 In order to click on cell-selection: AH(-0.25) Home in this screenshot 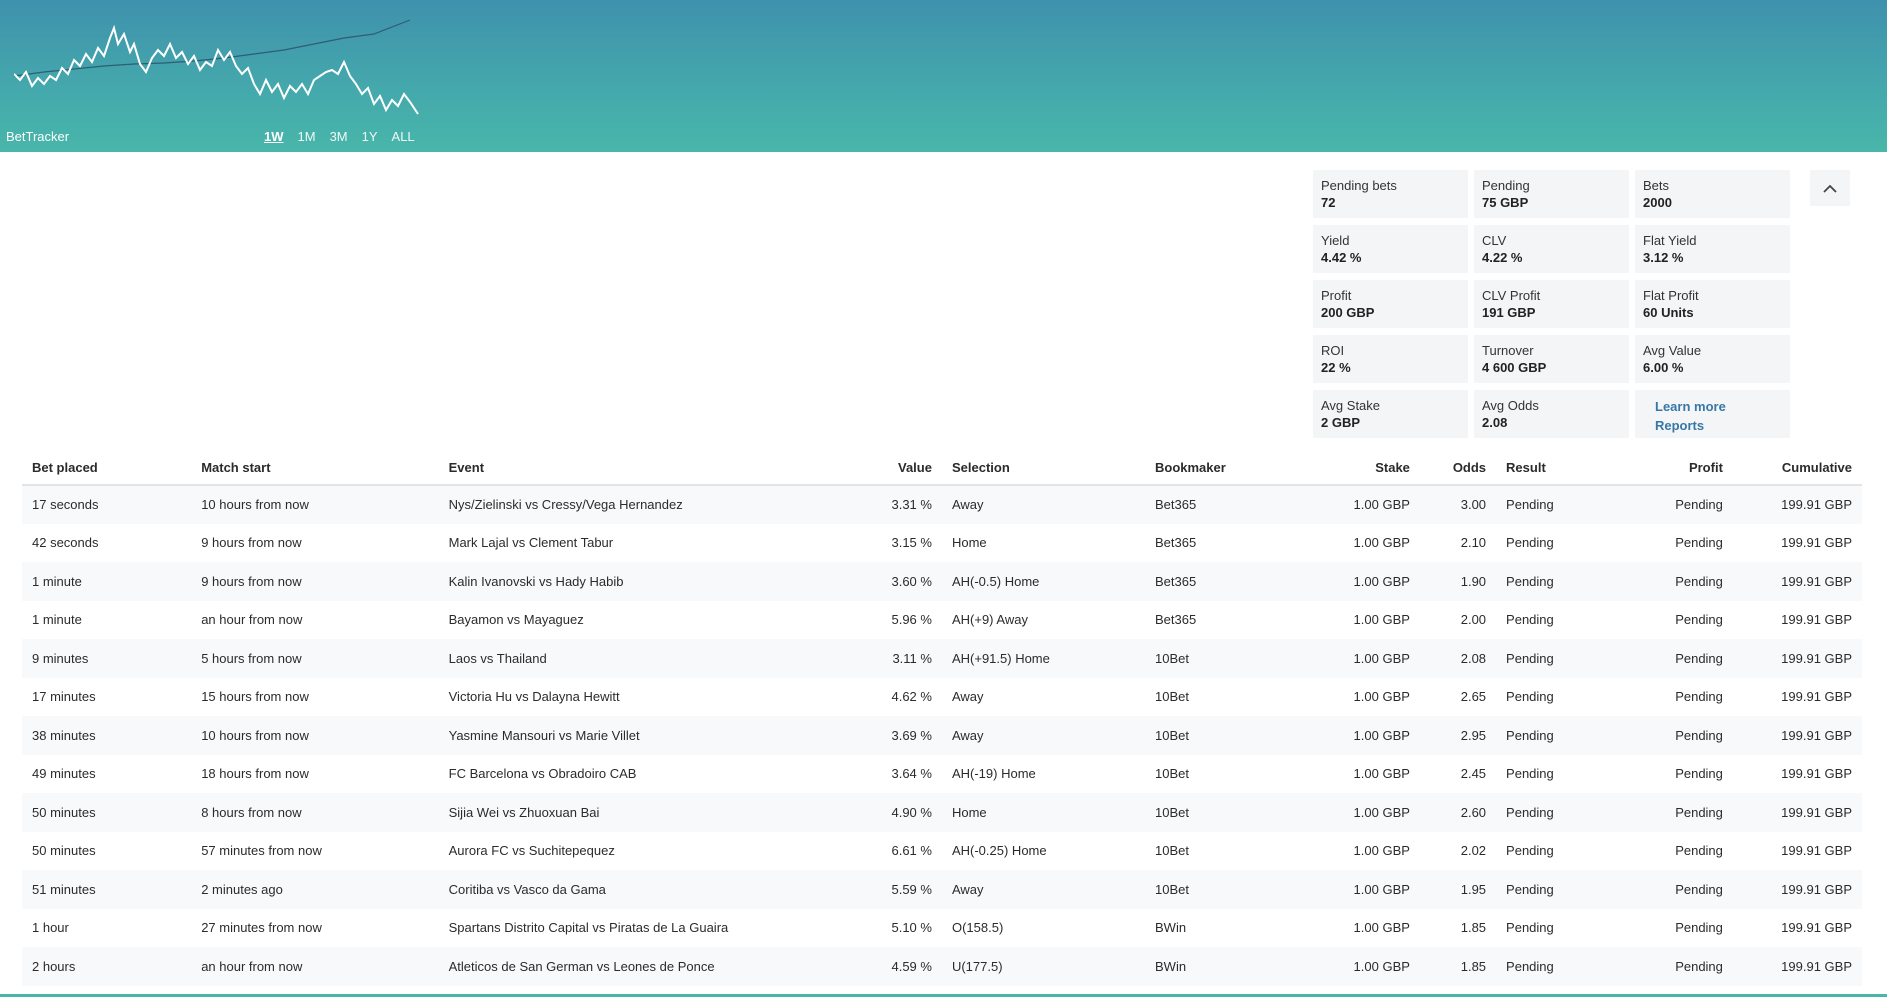, I will do `click(999, 851)`.